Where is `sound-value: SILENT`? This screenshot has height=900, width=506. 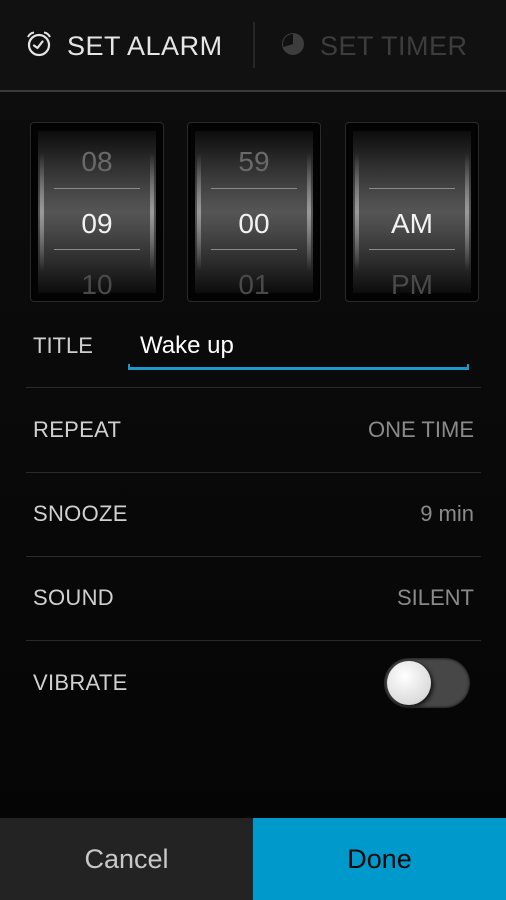
sound-value: SILENT is located at coordinates (435, 597).